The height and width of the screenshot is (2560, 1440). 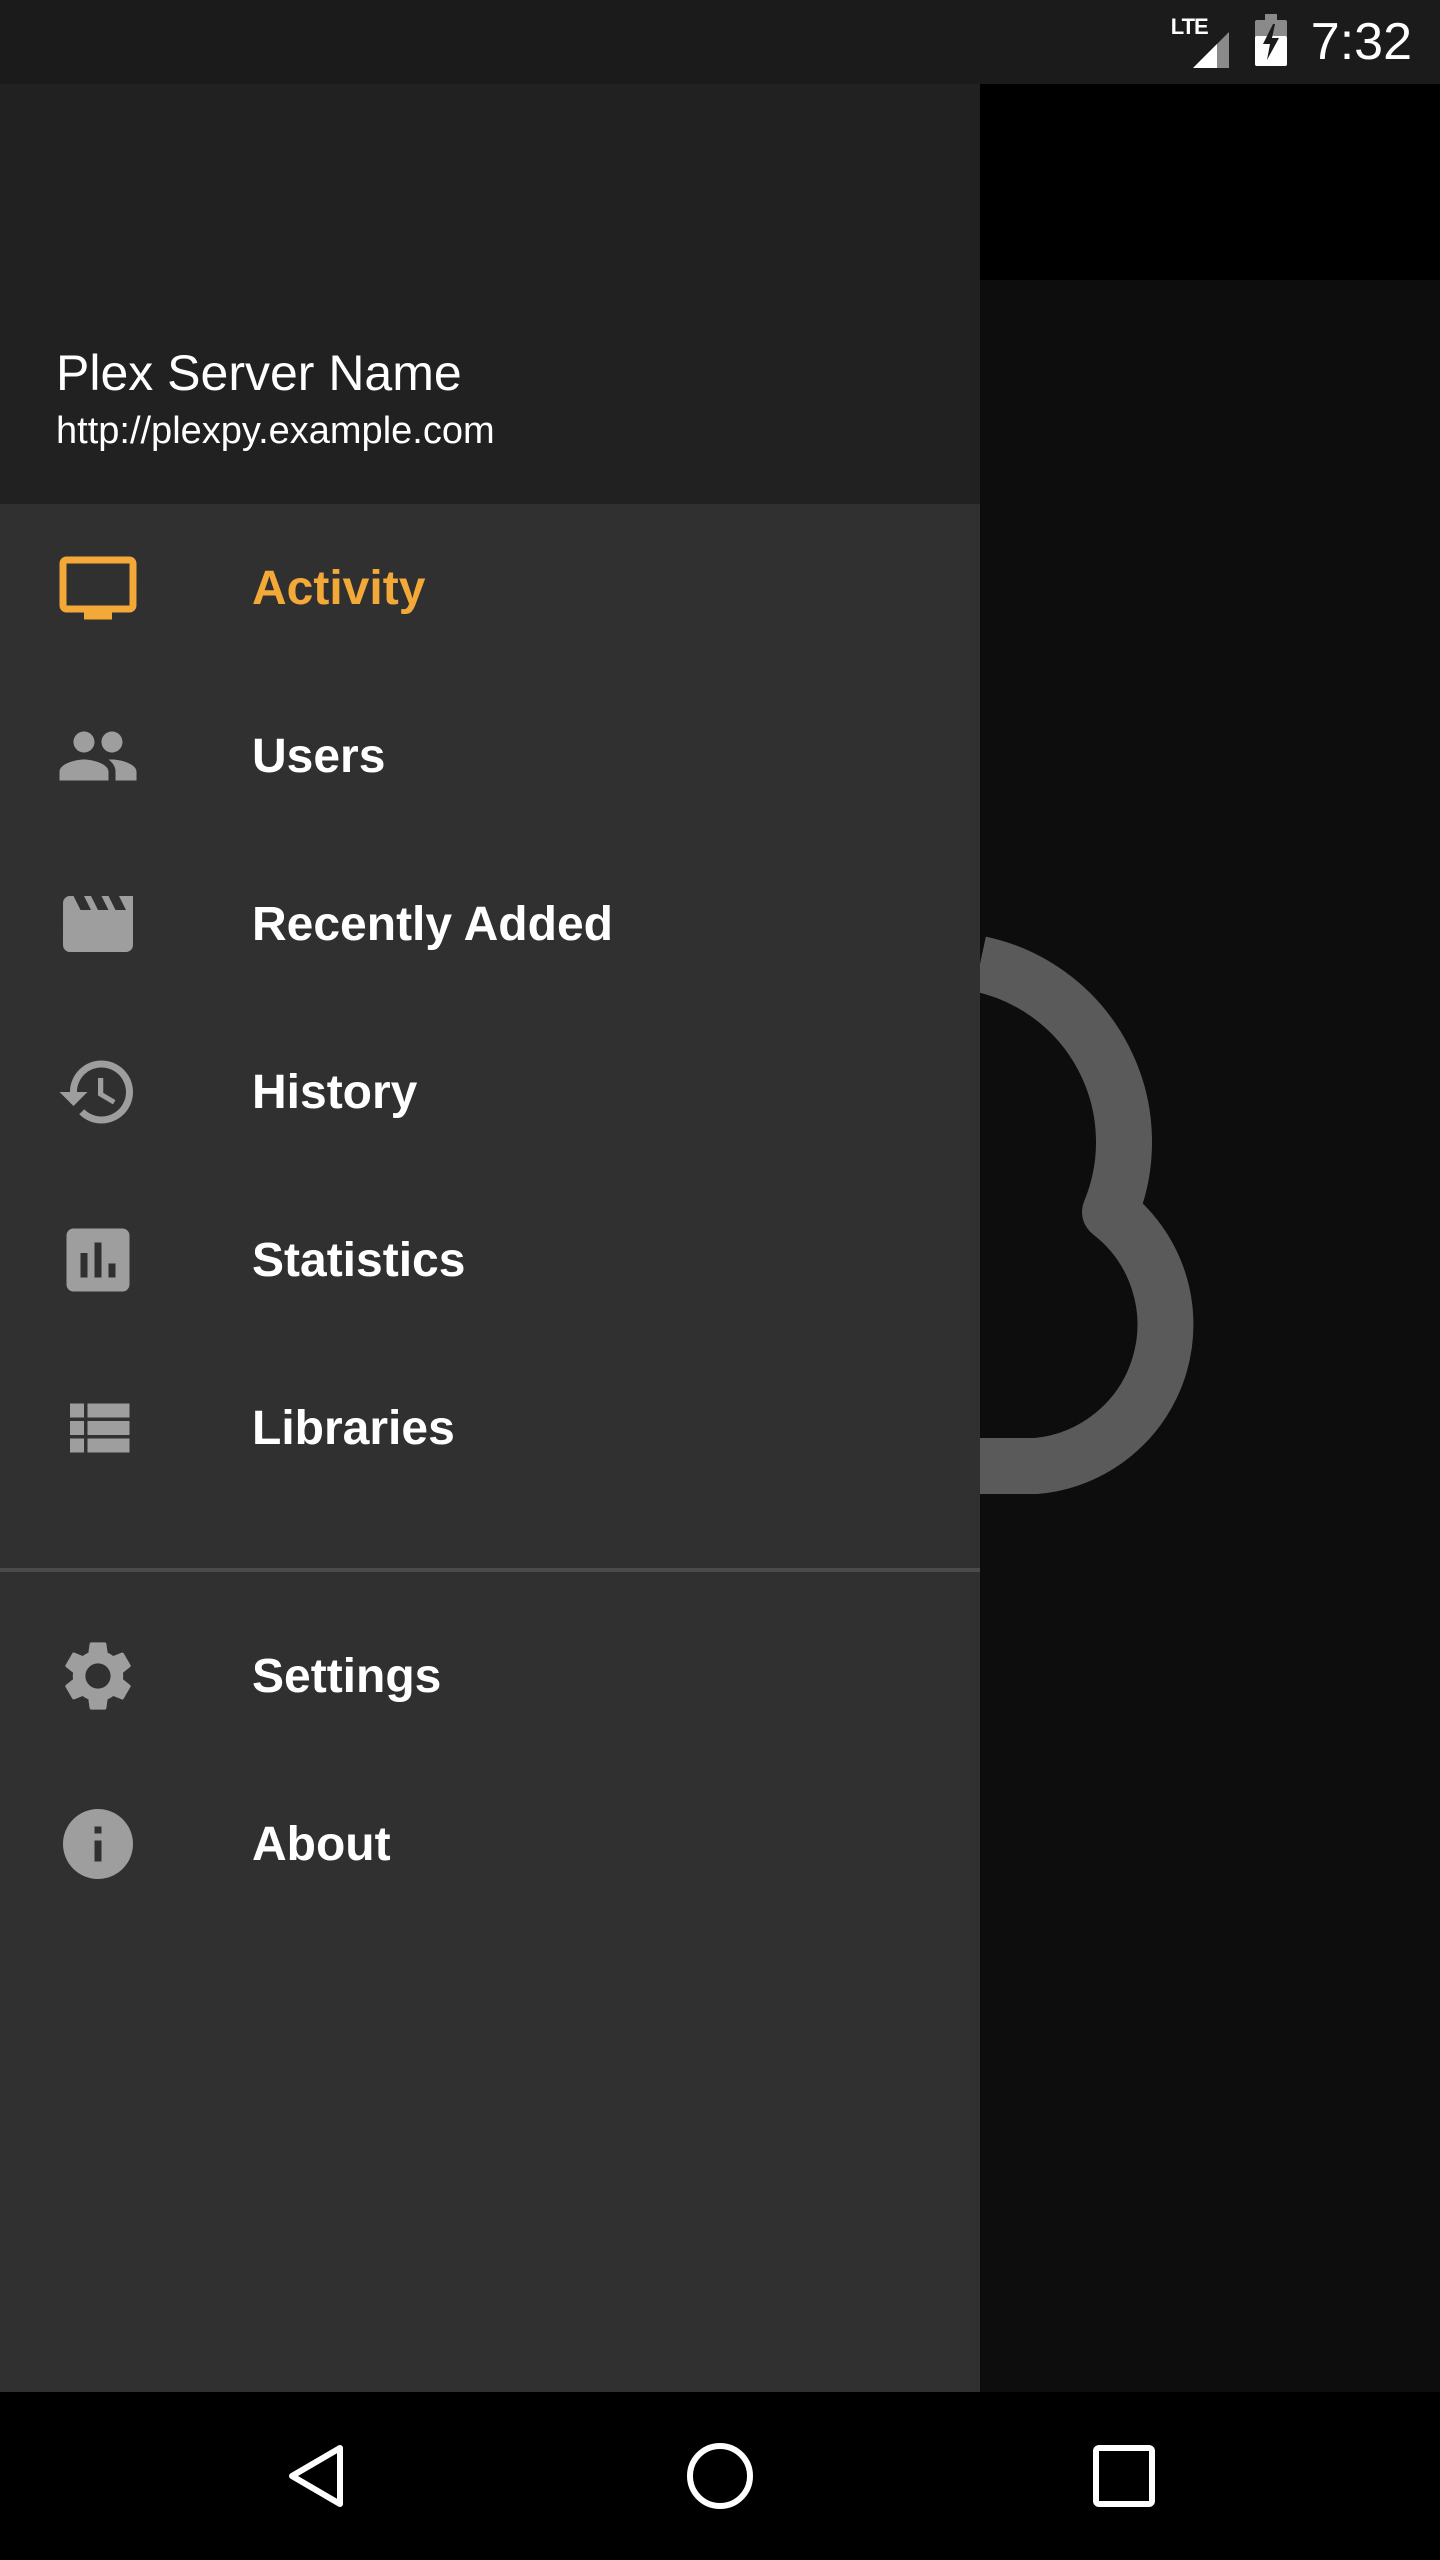 I want to click on server-name: Plex Server Name, so click(x=259, y=373).